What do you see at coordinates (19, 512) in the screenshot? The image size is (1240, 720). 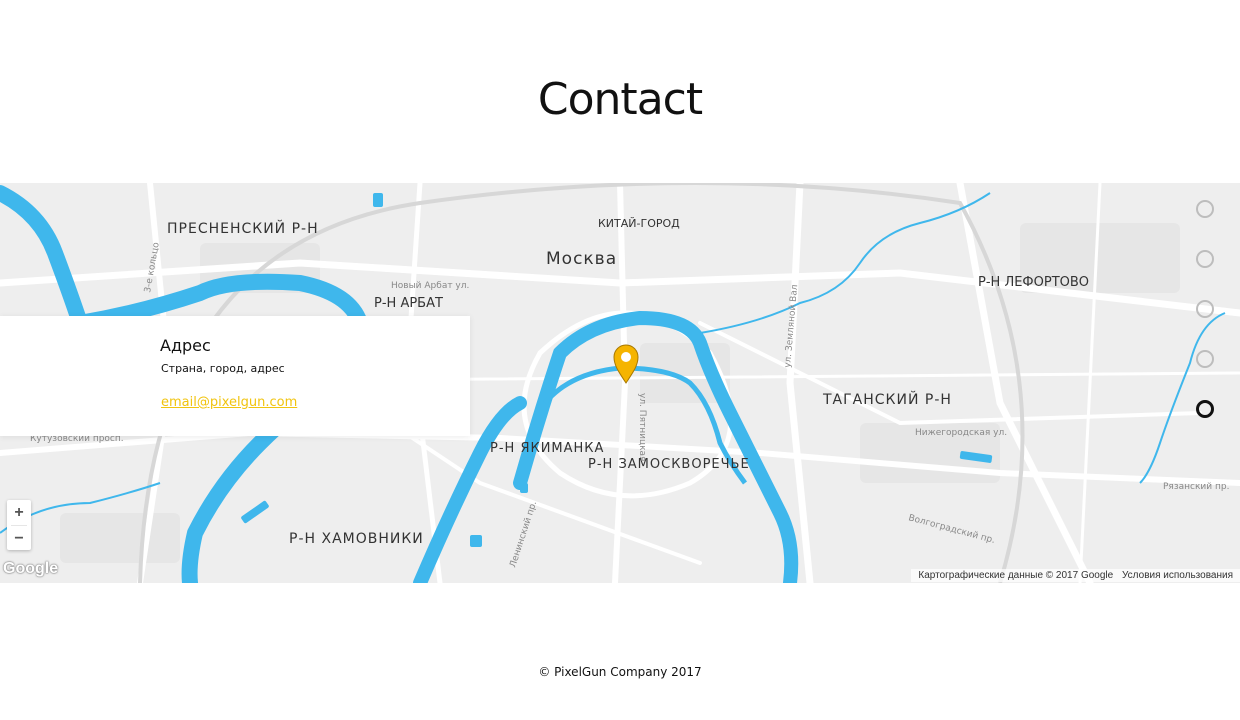 I see `zoom-in-button: +` at bounding box center [19, 512].